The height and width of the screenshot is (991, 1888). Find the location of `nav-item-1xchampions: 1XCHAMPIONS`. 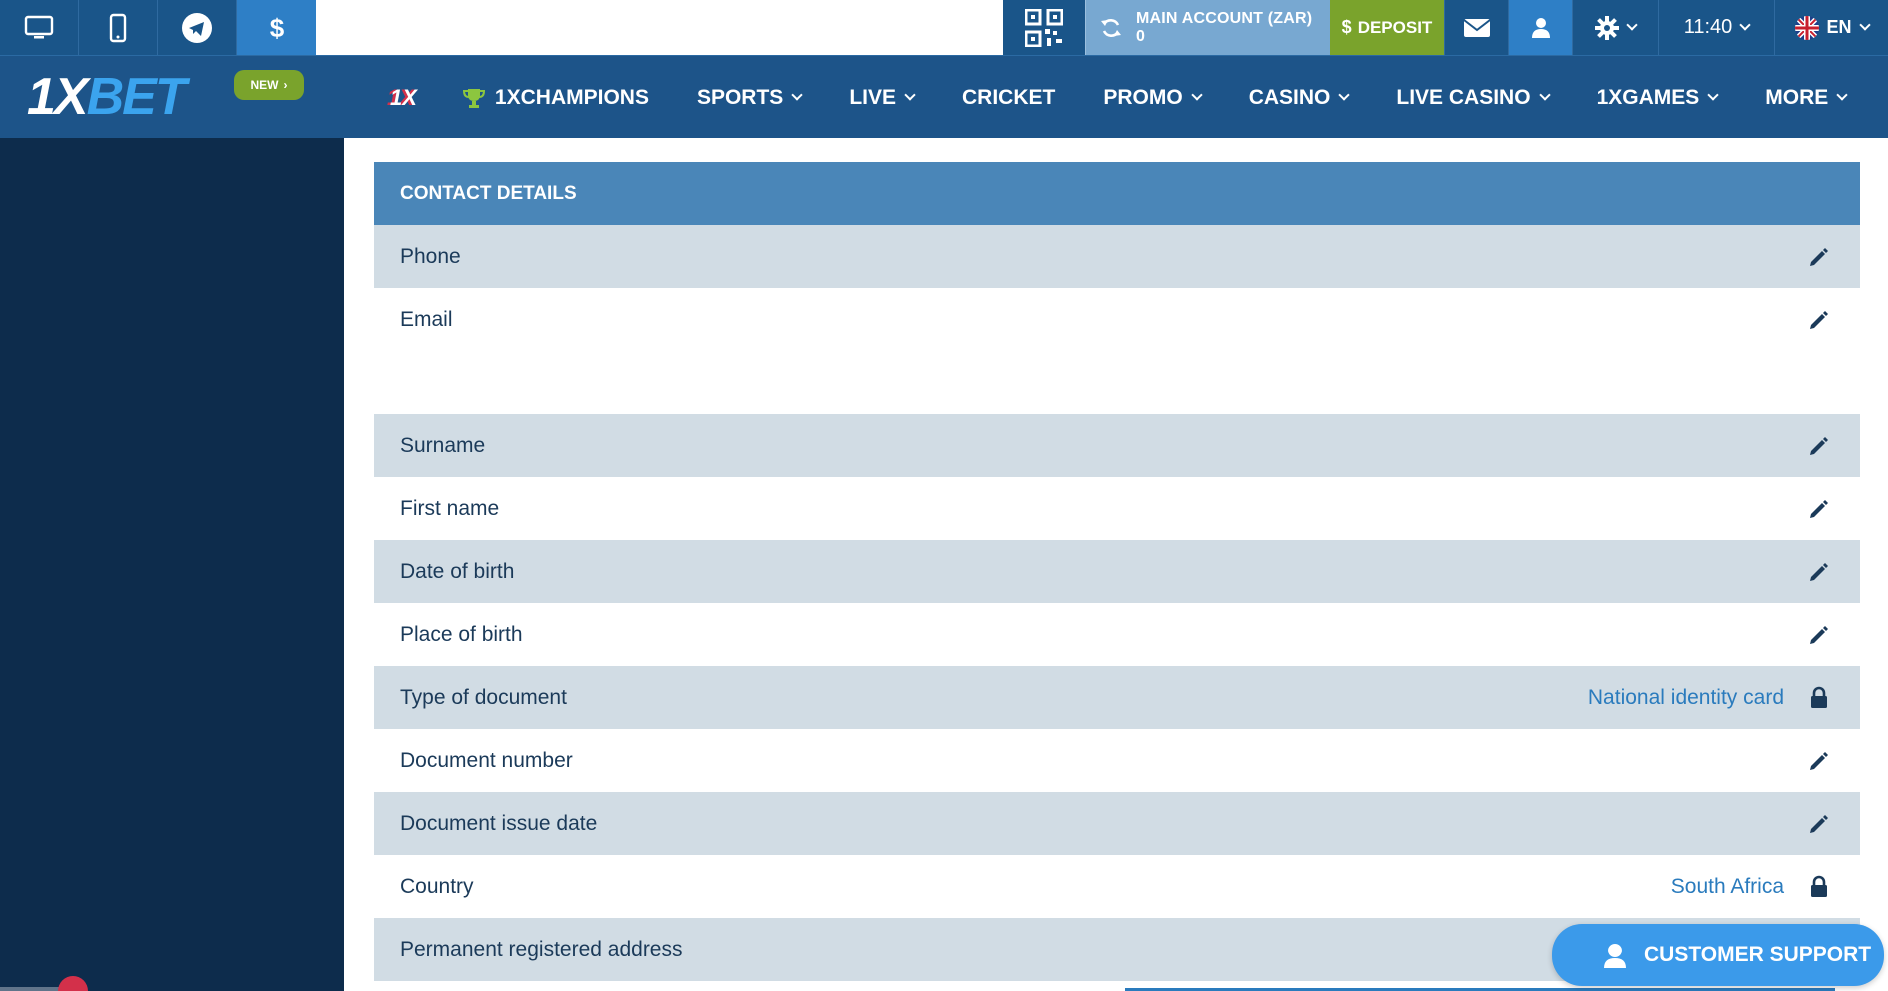

nav-item-1xchampions: 1XCHAMPIONS is located at coordinates (555, 98).